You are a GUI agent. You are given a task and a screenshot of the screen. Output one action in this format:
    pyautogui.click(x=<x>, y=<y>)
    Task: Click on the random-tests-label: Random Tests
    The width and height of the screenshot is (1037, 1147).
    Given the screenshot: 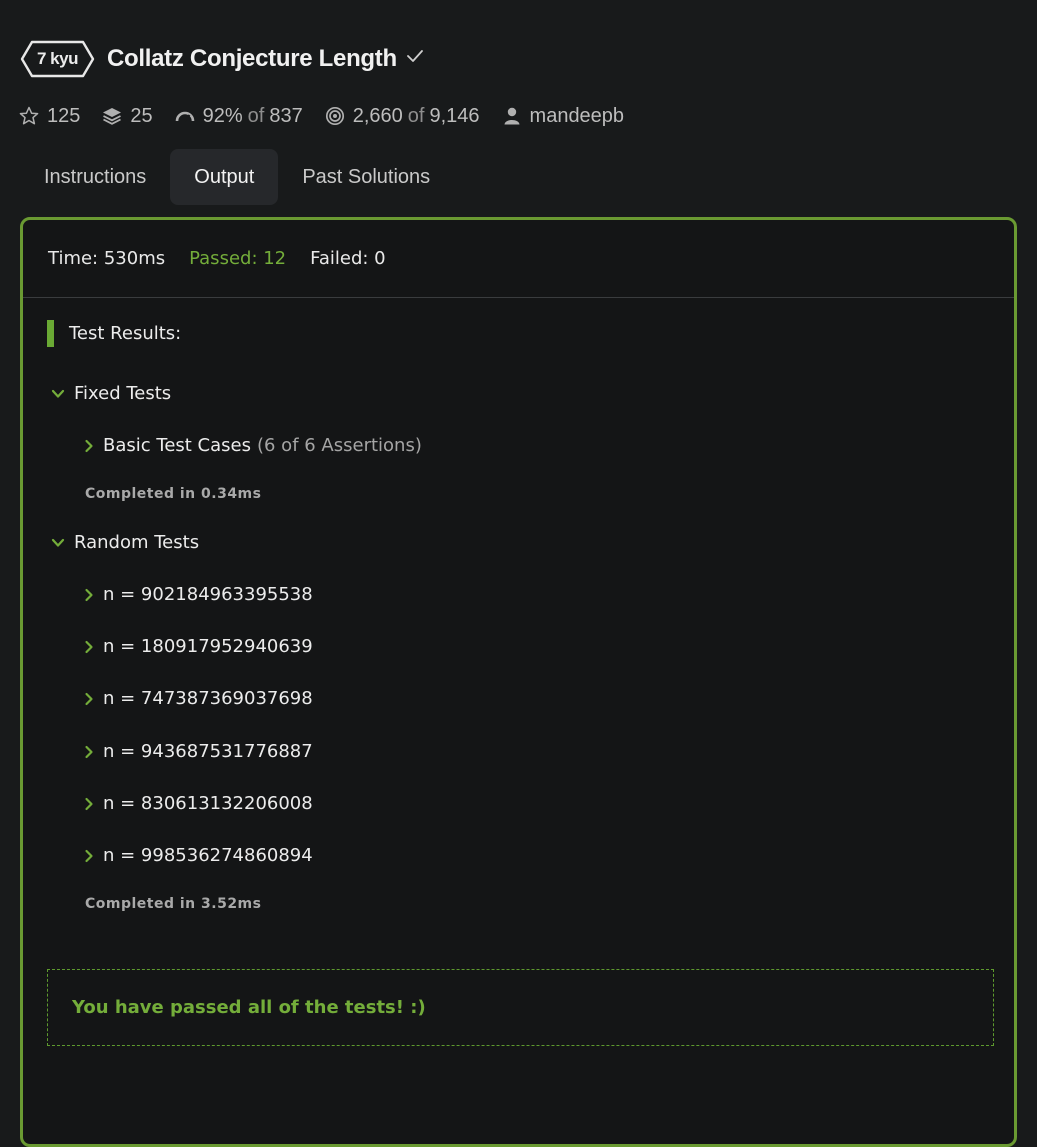 What is the action you would take?
    pyautogui.click(x=137, y=542)
    